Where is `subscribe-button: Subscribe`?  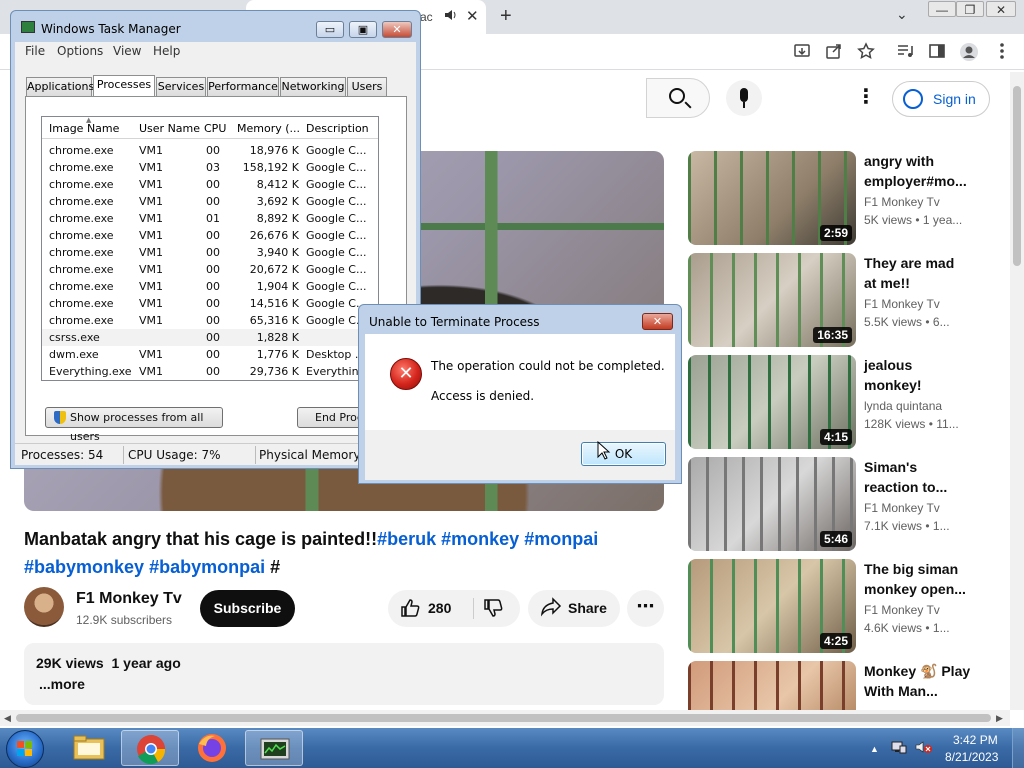 subscribe-button: Subscribe is located at coordinates (247, 608).